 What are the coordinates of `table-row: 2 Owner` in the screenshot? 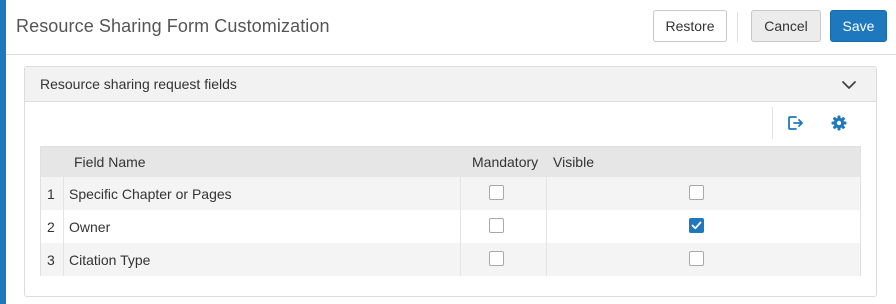 It's located at (450, 226).